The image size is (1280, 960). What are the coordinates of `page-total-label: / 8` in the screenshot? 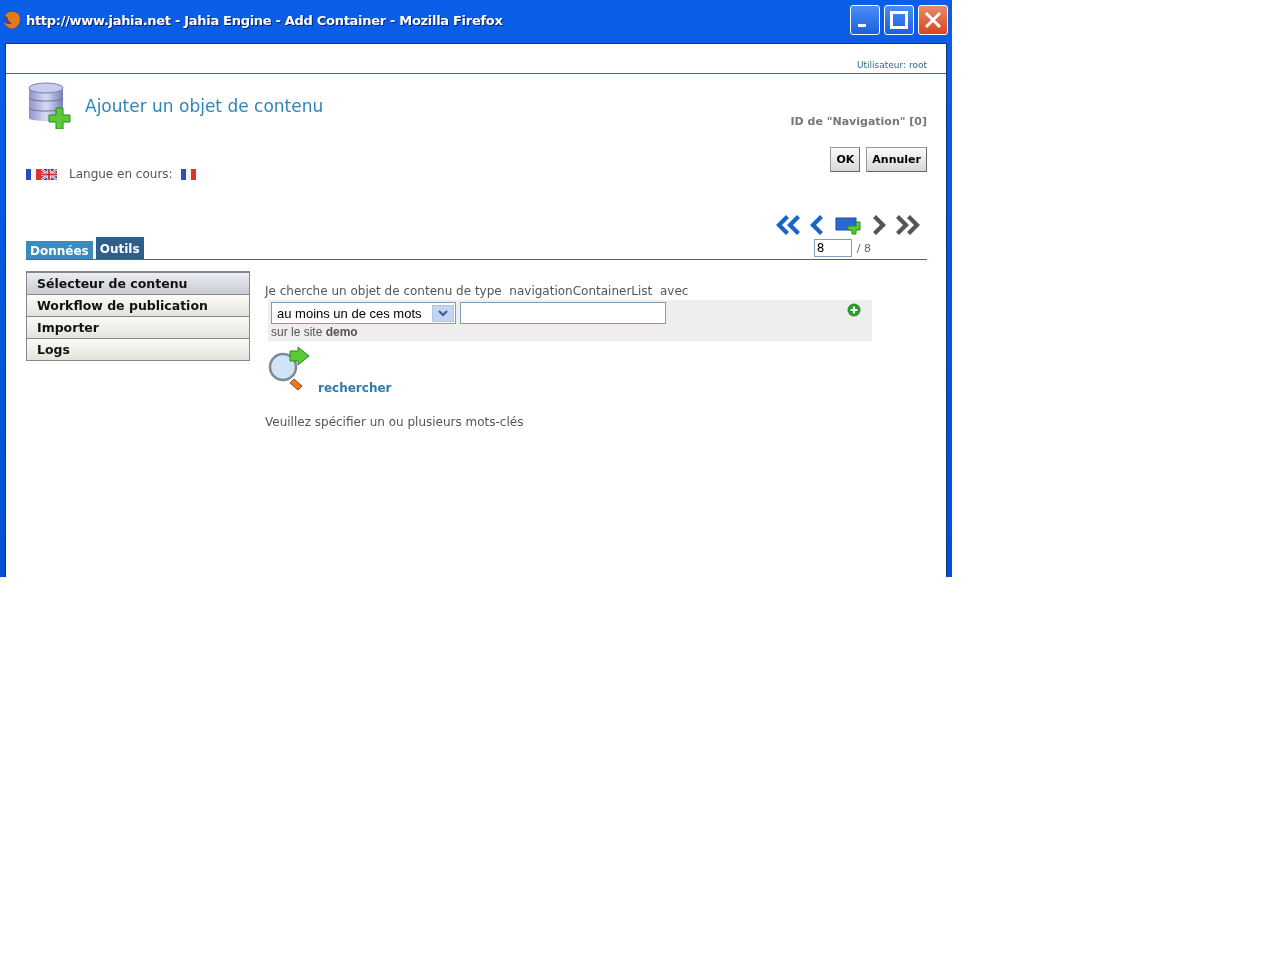 It's located at (863, 248).